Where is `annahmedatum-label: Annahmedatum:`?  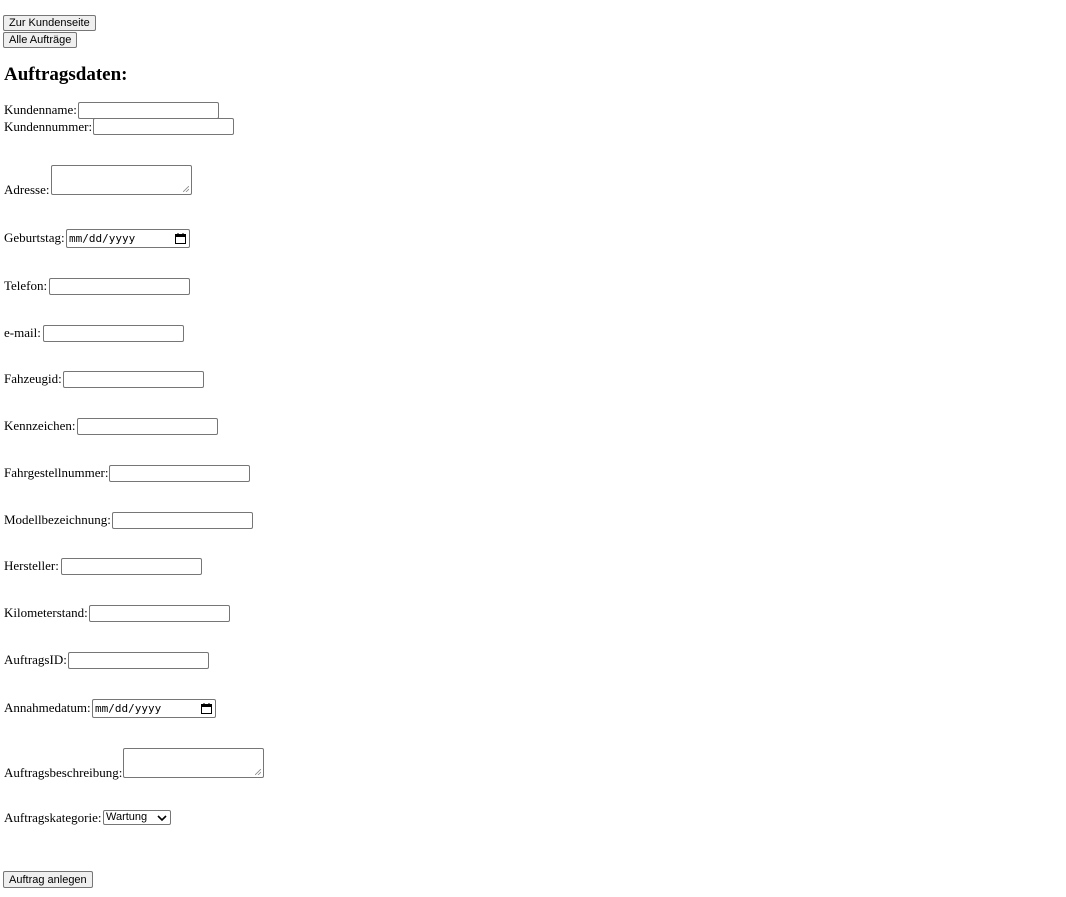 annahmedatum-label: Annahmedatum: is located at coordinates (47, 707).